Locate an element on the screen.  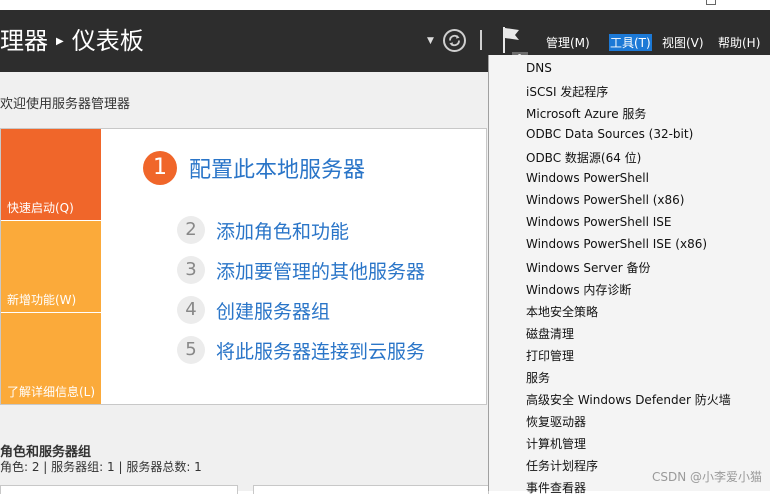
watermark: CSDN @小李爱小猫 is located at coordinates (706, 477).